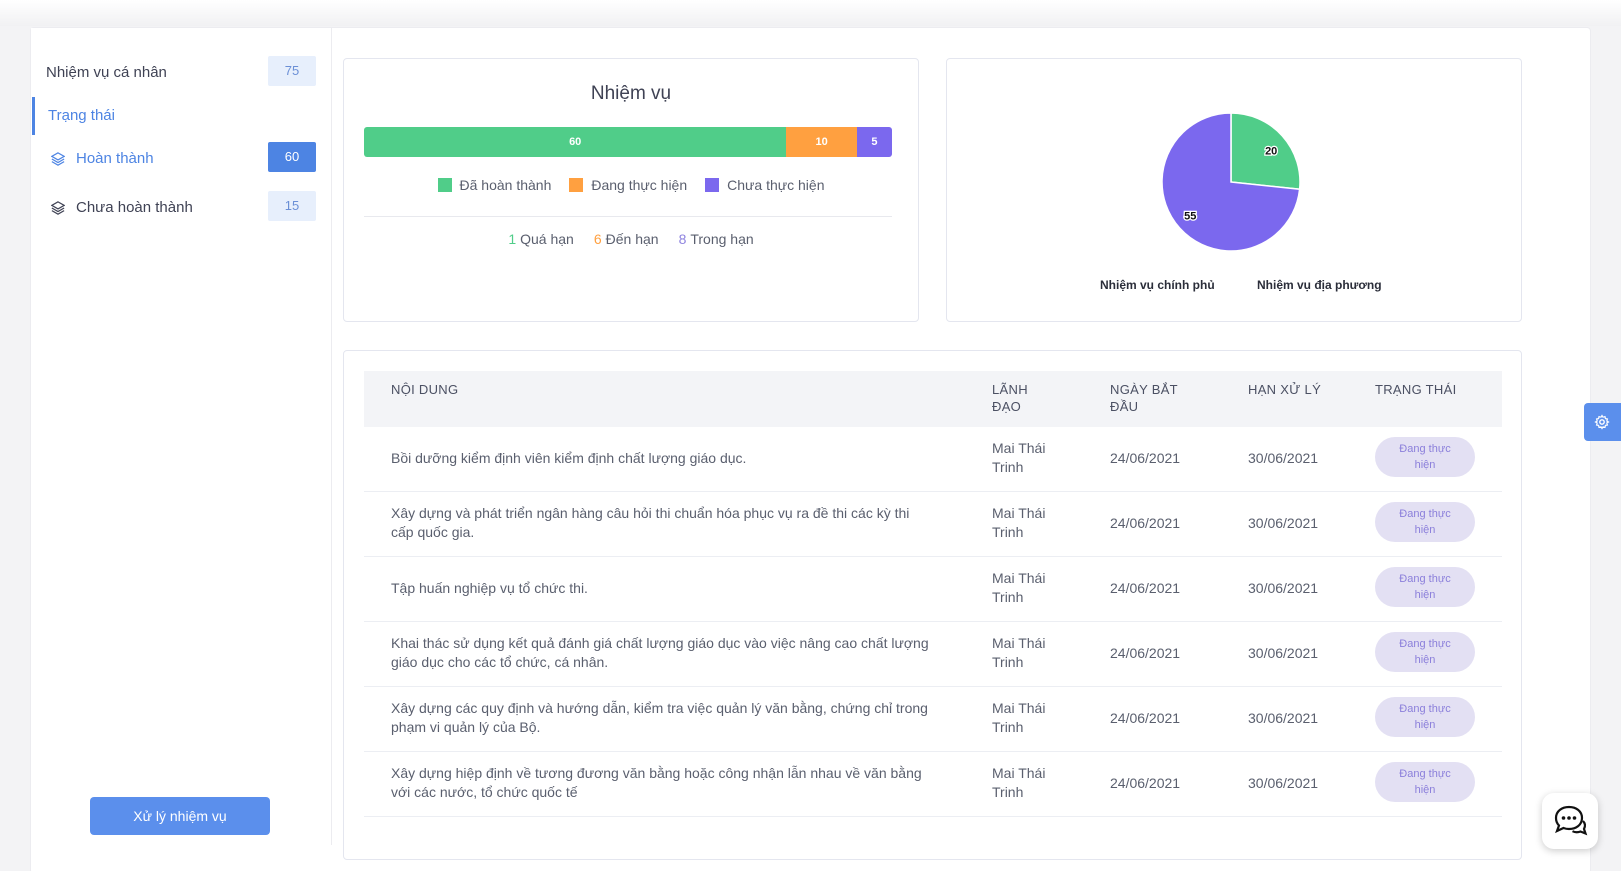  What do you see at coordinates (177, 116) in the screenshot?
I see `sidebar-section-status: Trạng thái` at bounding box center [177, 116].